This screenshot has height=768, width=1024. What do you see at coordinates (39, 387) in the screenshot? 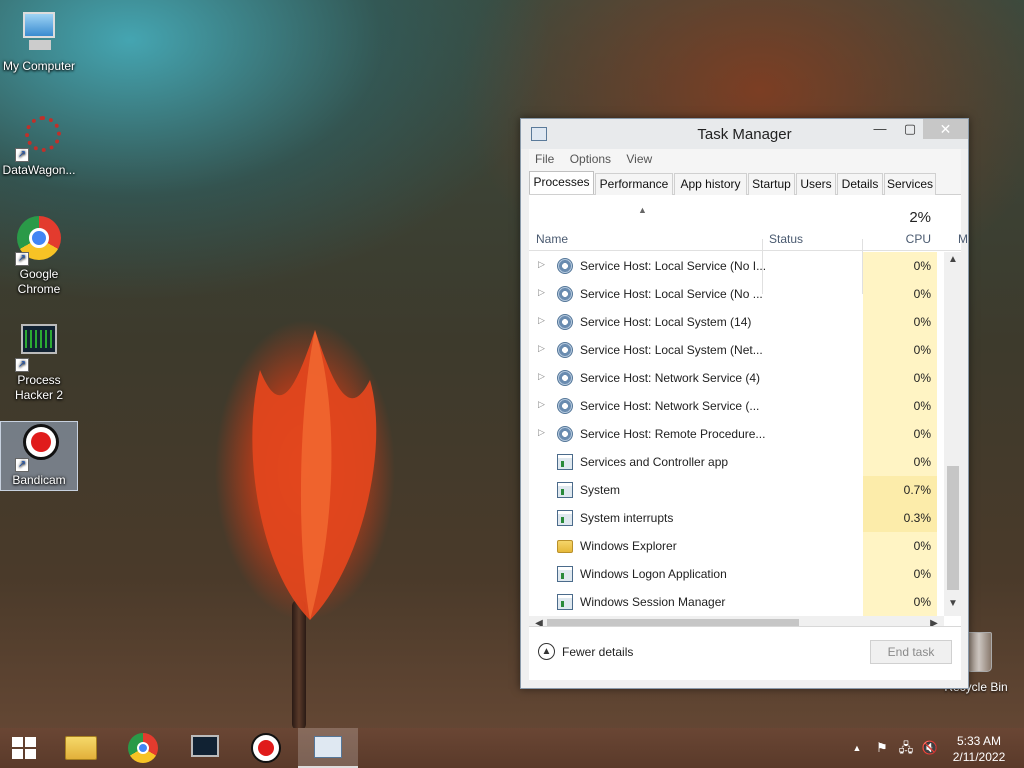
I see `desktop-icon-label: Process Hacker 2` at bounding box center [39, 387].